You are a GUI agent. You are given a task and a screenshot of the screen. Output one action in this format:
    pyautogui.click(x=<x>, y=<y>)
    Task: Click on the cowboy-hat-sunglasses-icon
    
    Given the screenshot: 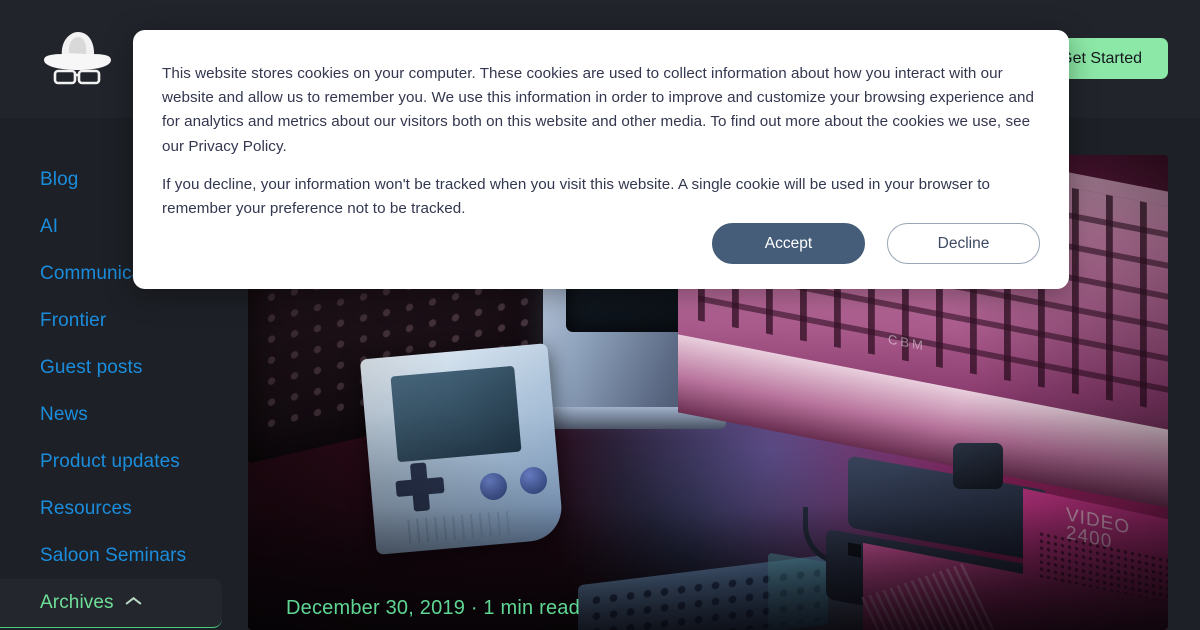 What is the action you would take?
    pyautogui.click(x=77, y=58)
    